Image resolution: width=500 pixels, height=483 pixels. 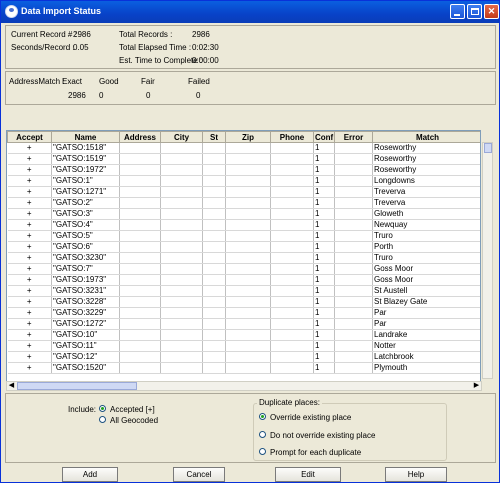 I want to click on prompt-each-duplicate-radio, so click(x=262, y=451).